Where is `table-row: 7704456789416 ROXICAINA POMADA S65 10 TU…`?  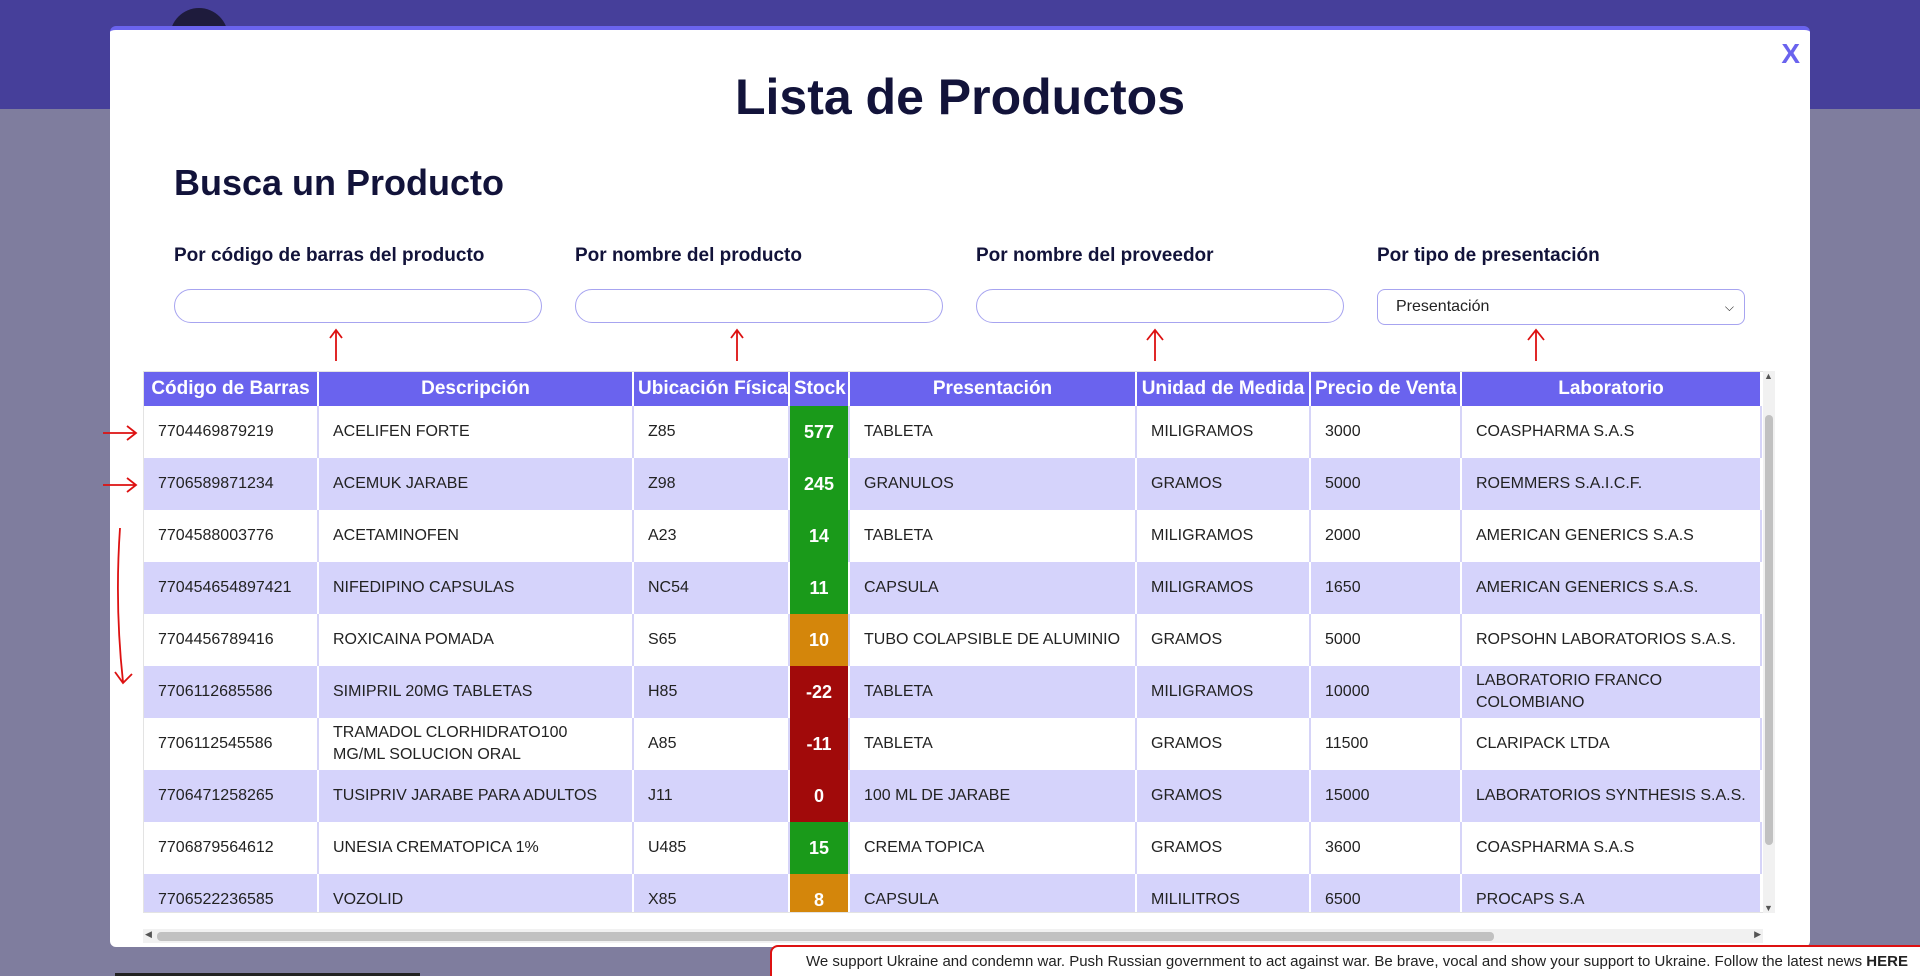 table-row: 7704456789416 ROXICAINA POMADA S65 10 TU… is located at coordinates (953, 640).